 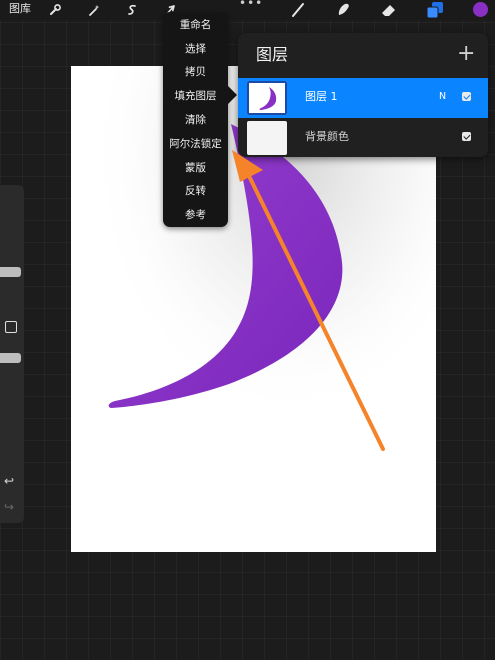 What do you see at coordinates (363, 98) in the screenshot?
I see `layer-row-layer-1: 图层 1 N` at bounding box center [363, 98].